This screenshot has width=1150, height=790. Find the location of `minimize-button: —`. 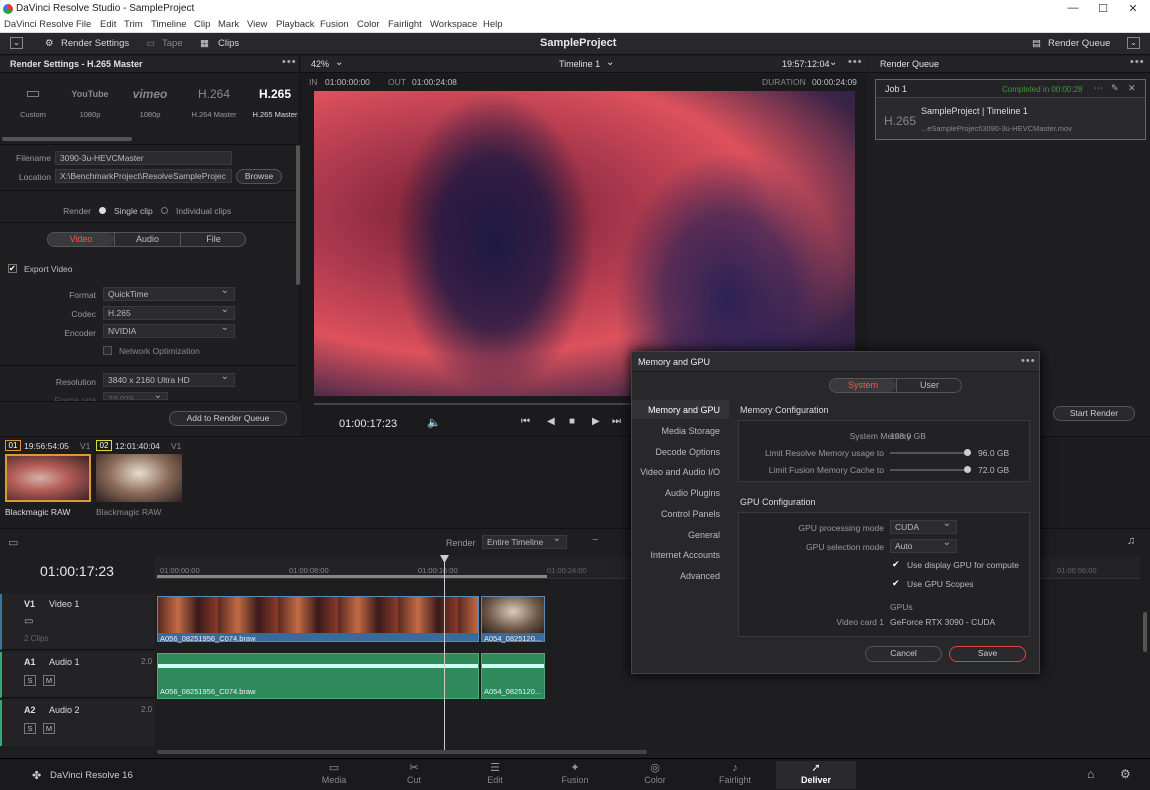

minimize-button: — is located at coordinates (1073, 9).